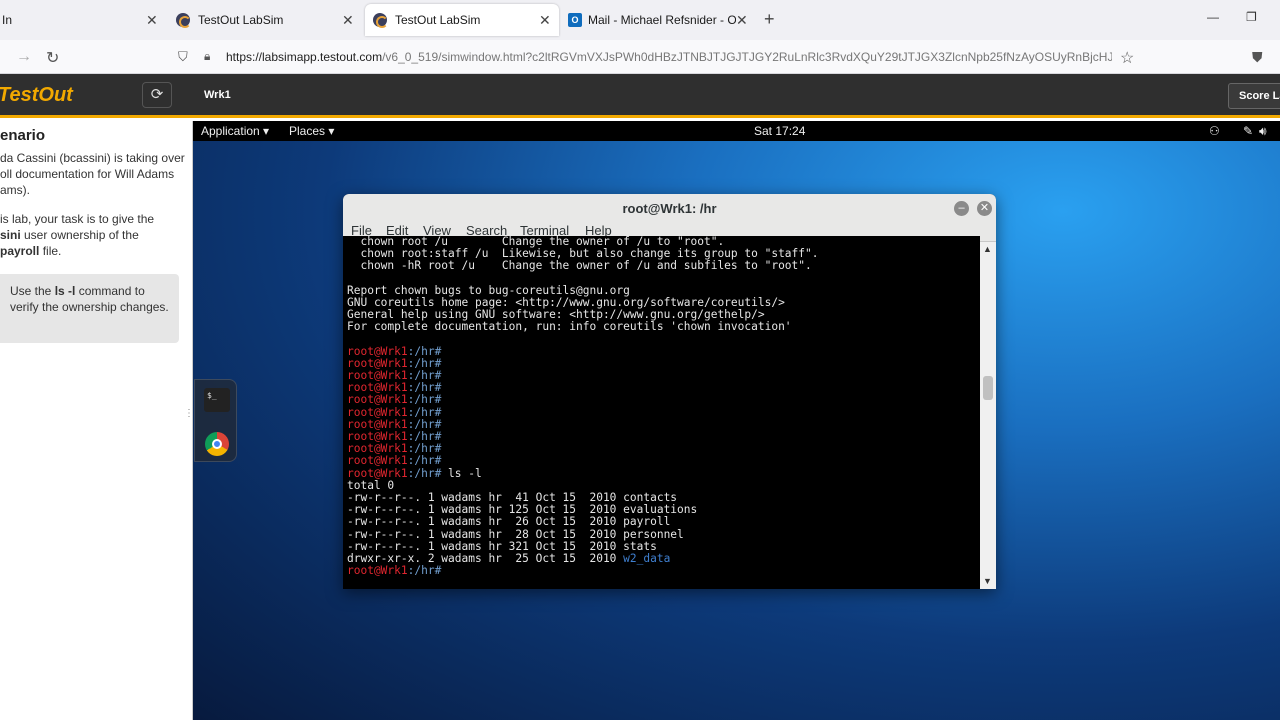 This screenshot has height=720, width=1280. What do you see at coordinates (779, 131) in the screenshot?
I see `clock: Sat 17:24` at bounding box center [779, 131].